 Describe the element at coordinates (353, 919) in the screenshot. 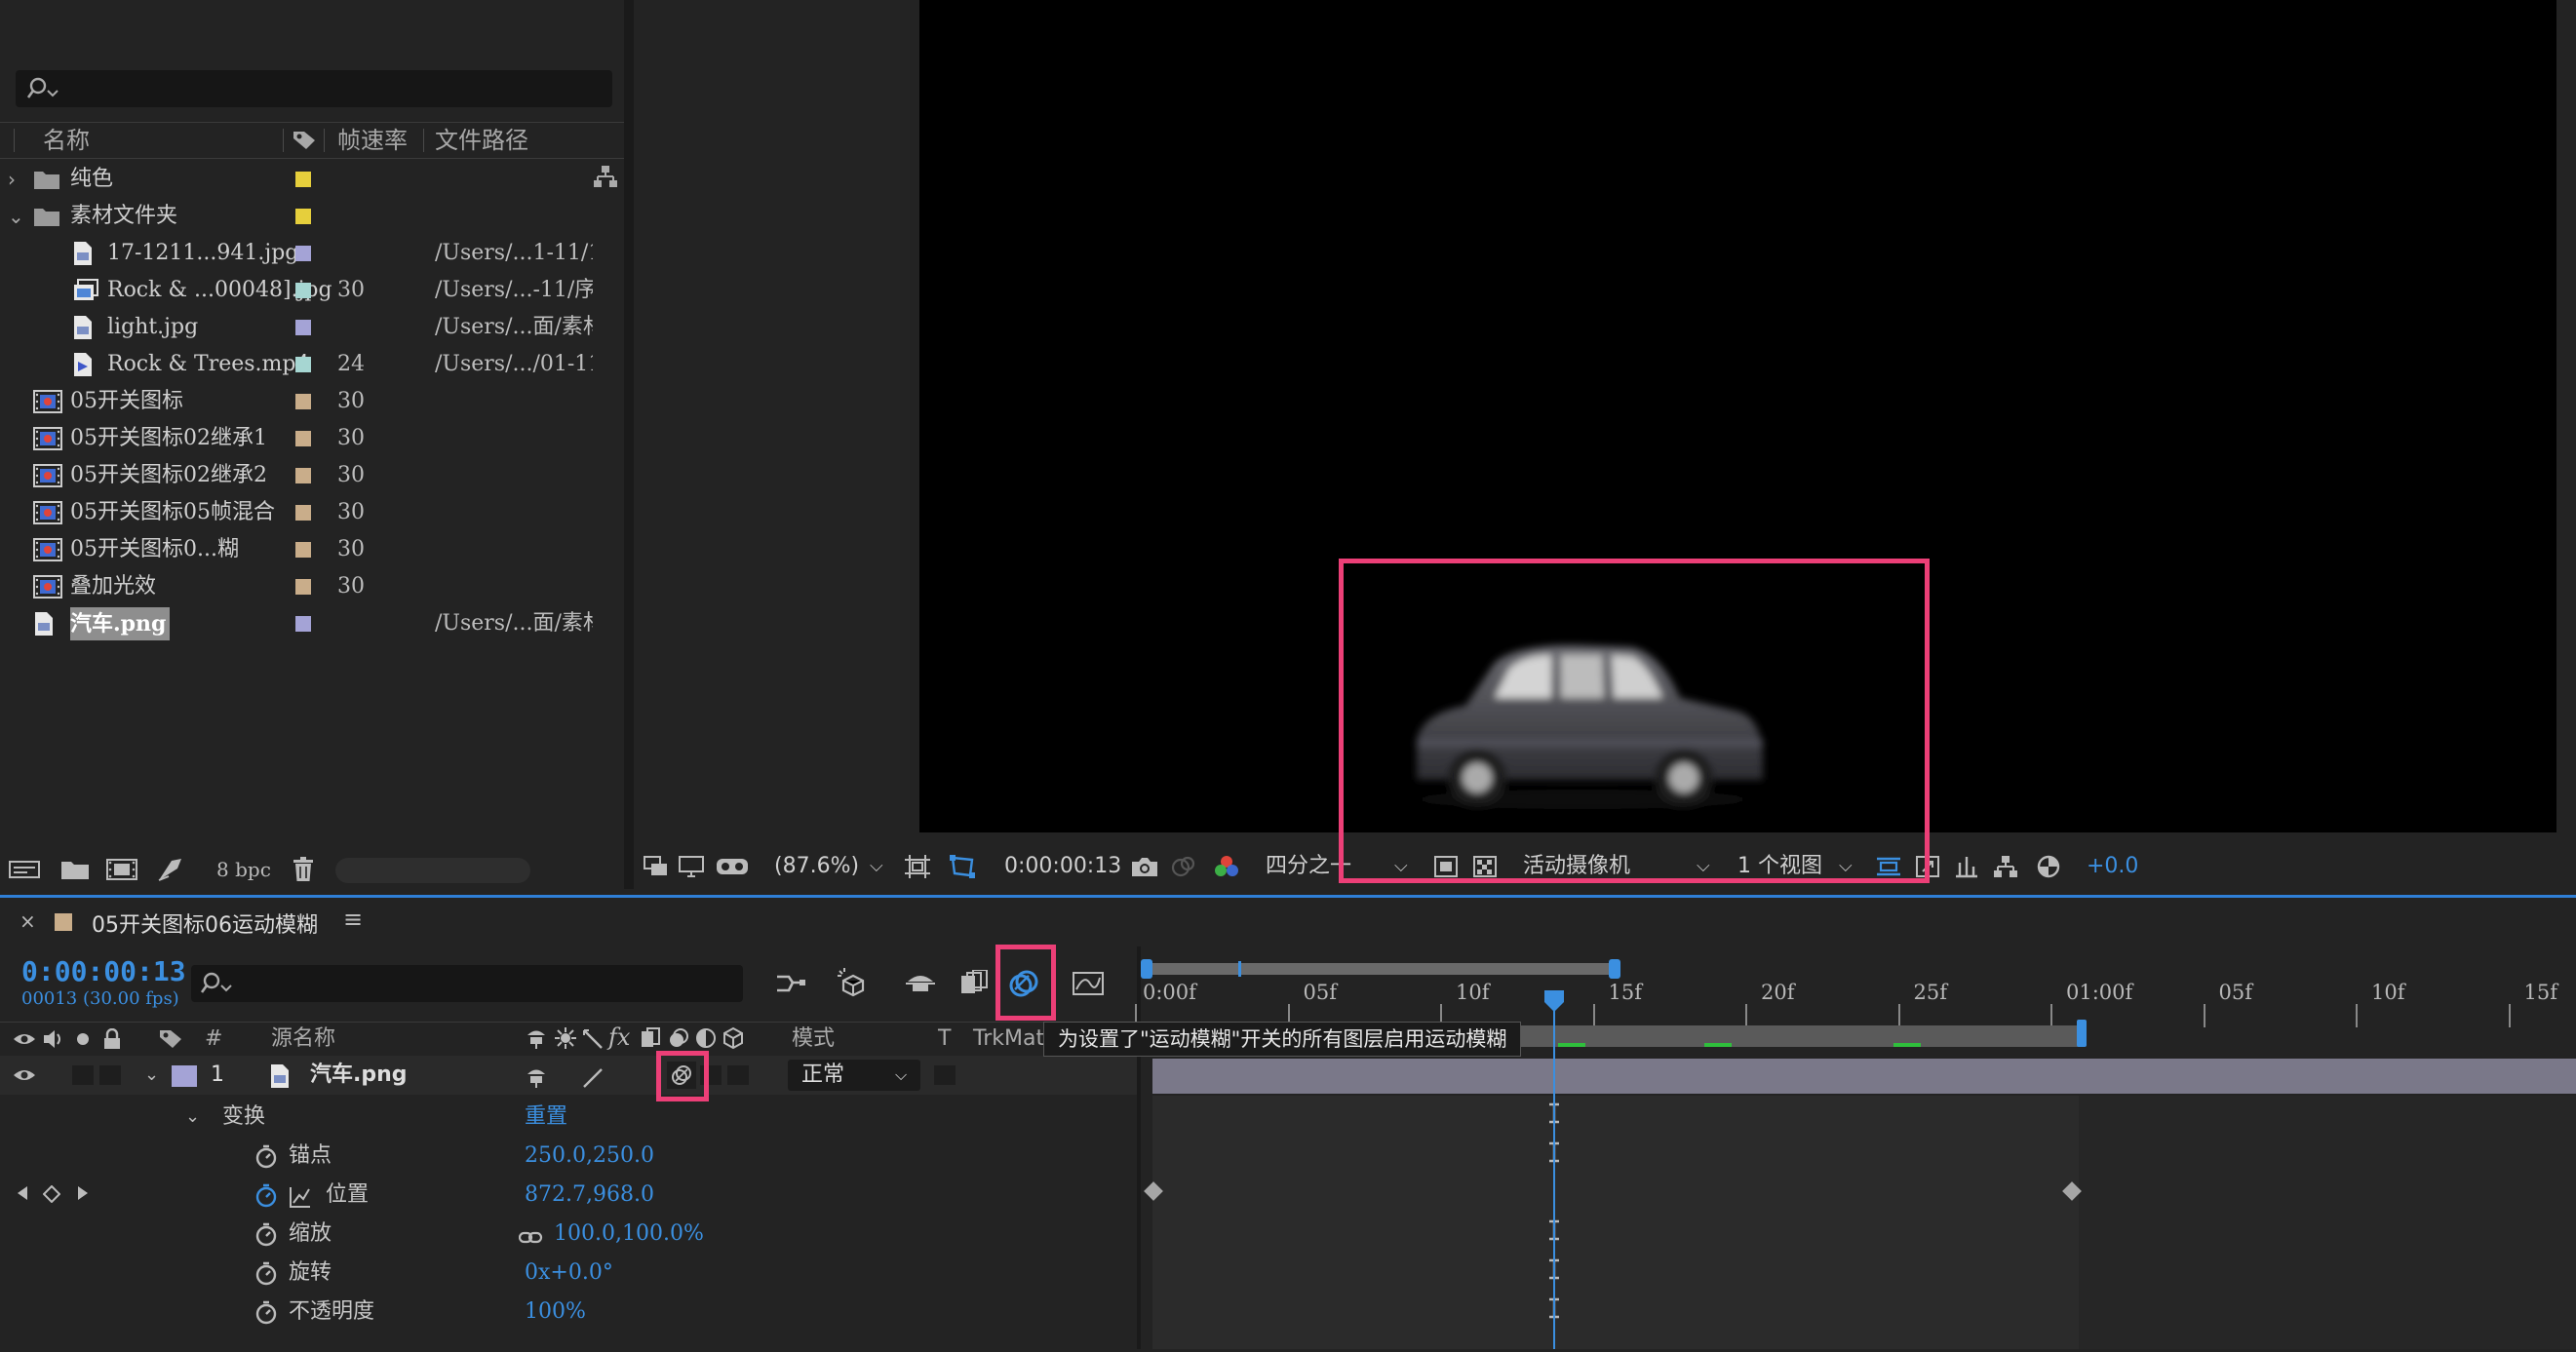

I see `panel-menu-icon: ≡` at that location.